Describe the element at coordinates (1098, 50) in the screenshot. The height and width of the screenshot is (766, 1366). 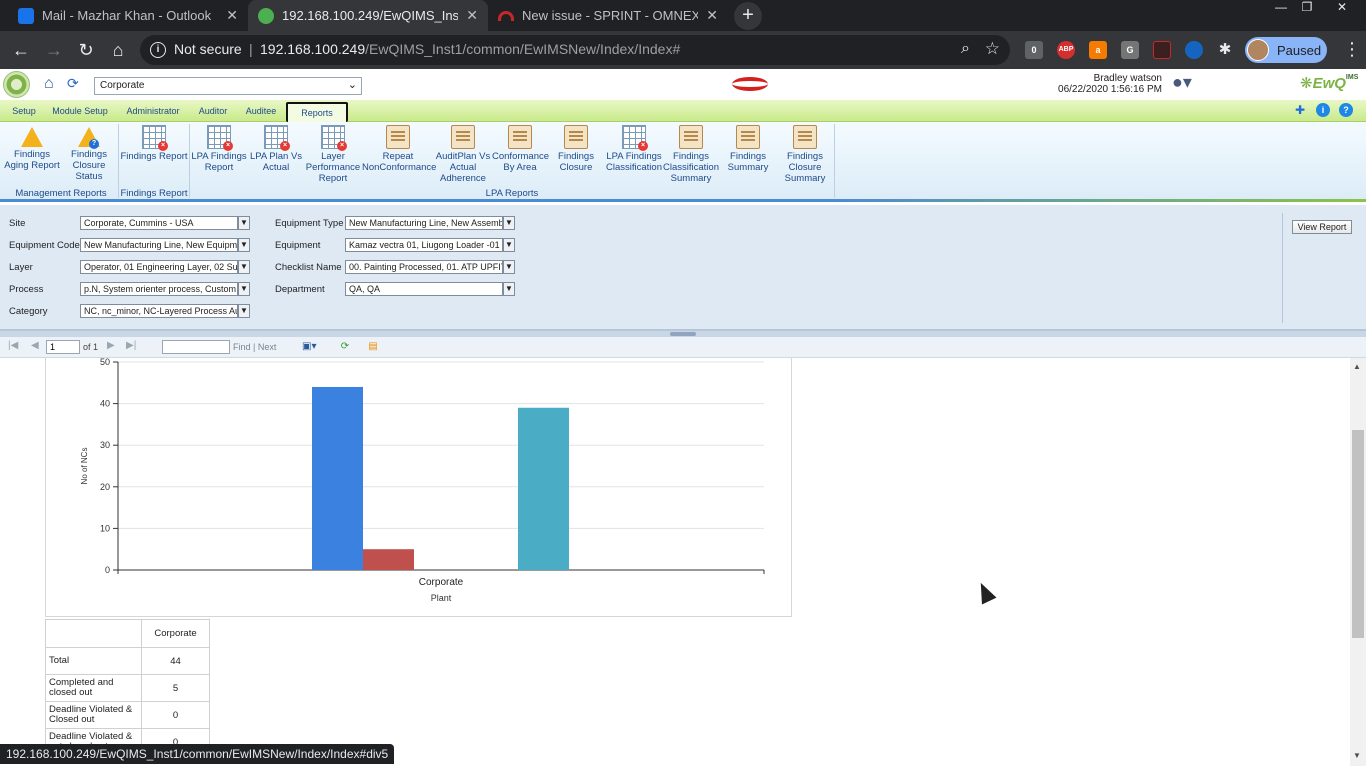
I see `shopping-extension-icon: a` at that location.